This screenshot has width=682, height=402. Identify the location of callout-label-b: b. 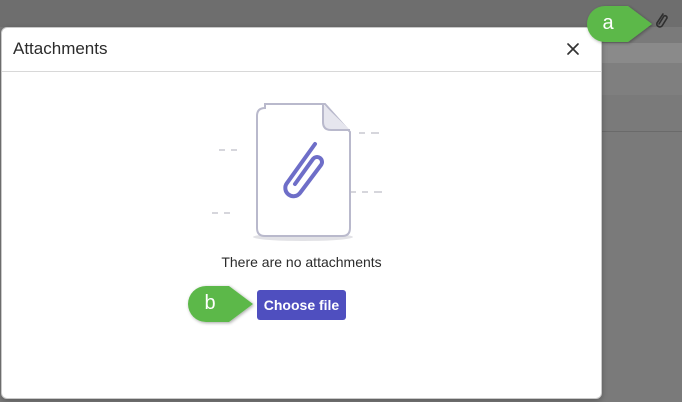
(210, 303).